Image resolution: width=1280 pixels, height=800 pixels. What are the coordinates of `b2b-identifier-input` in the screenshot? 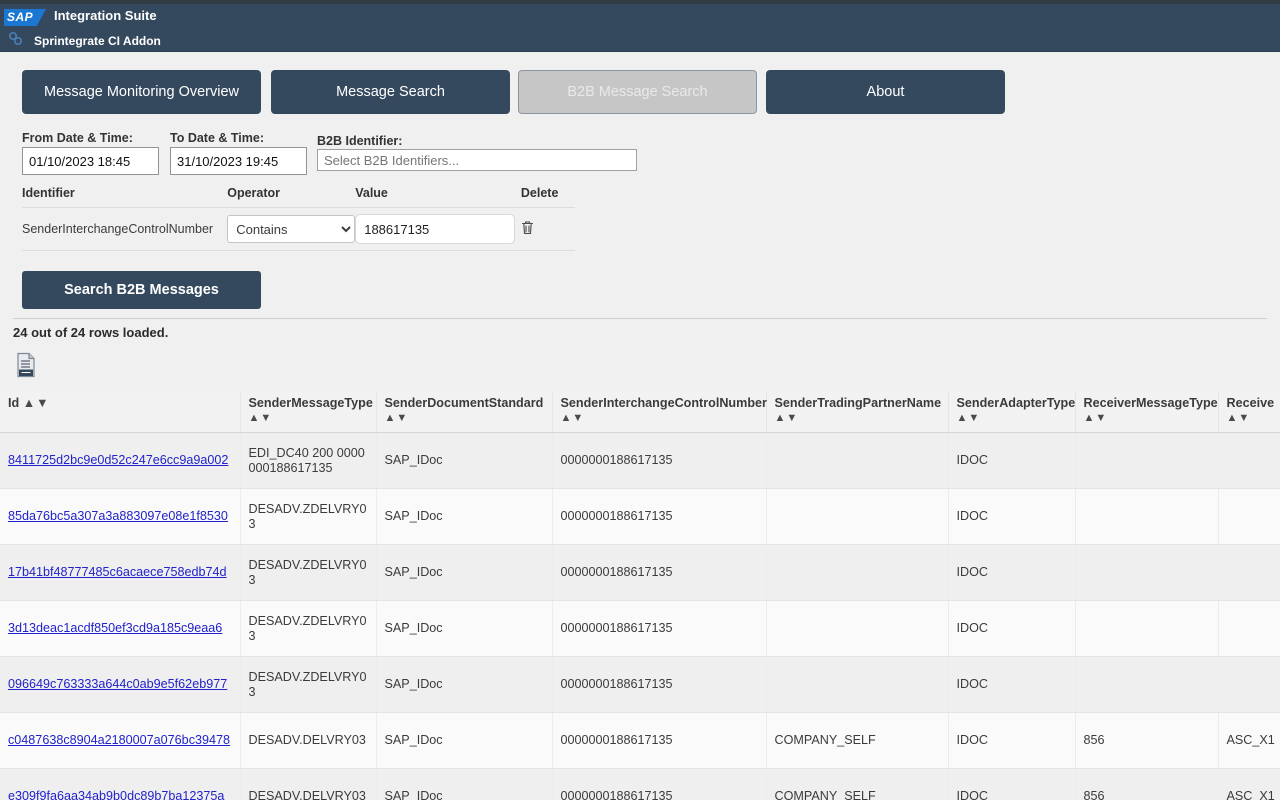 It's located at (477, 160).